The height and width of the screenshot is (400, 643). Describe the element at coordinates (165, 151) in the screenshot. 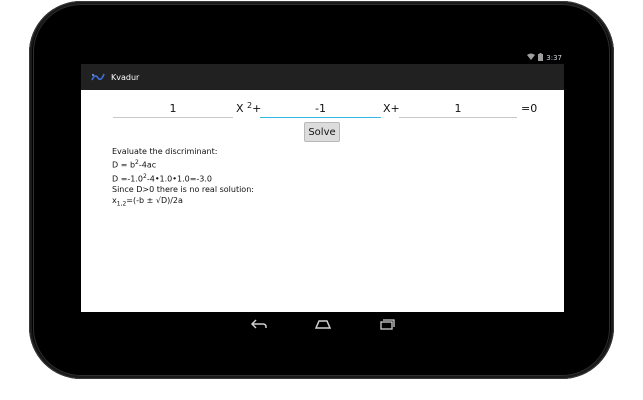

I see `output-line-1: Evaluate the discriminant:` at that location.